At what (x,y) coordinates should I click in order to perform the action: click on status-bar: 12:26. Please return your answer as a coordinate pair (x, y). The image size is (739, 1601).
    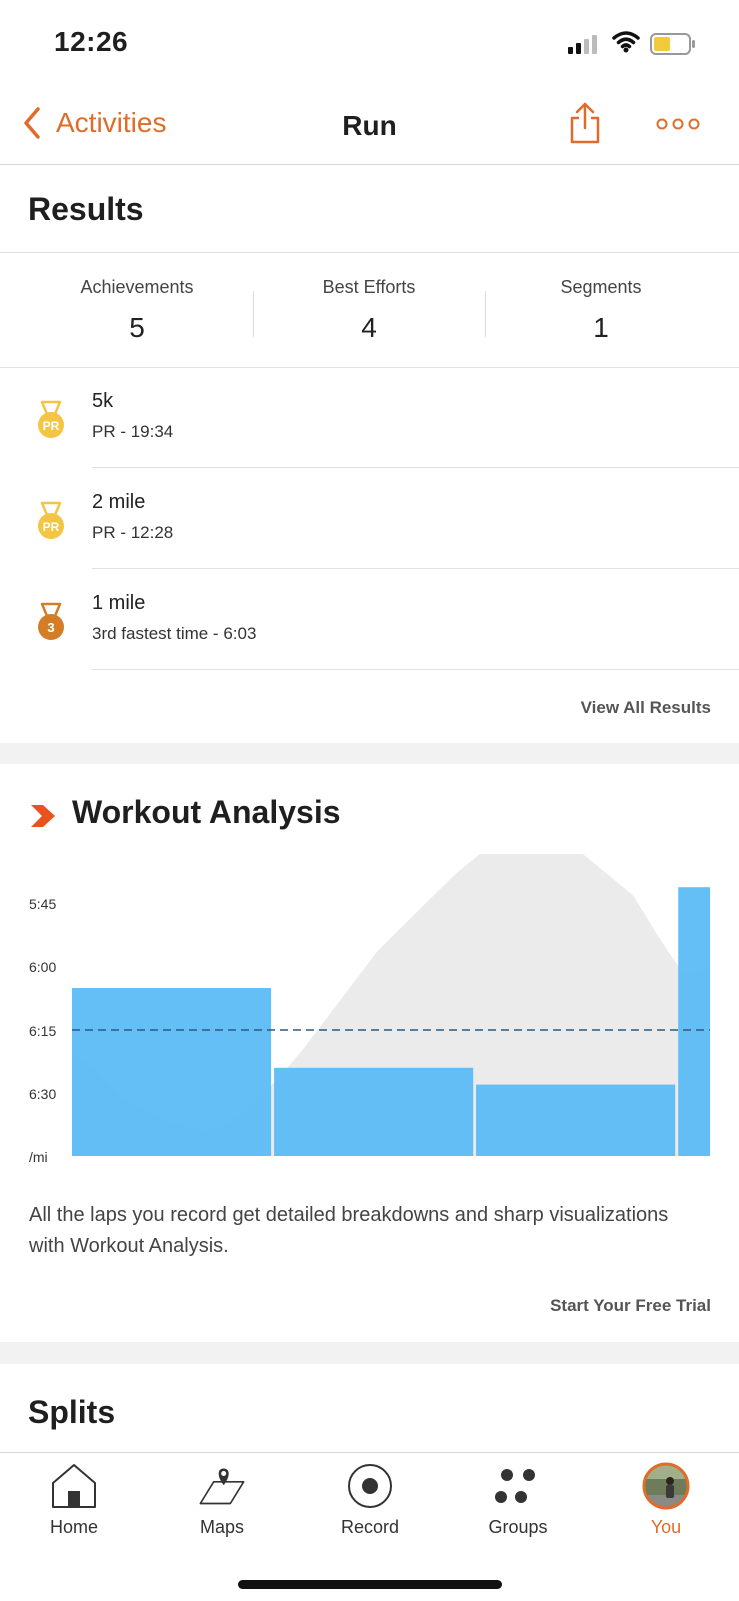
    Looking at the image, I should click on (369, 46).